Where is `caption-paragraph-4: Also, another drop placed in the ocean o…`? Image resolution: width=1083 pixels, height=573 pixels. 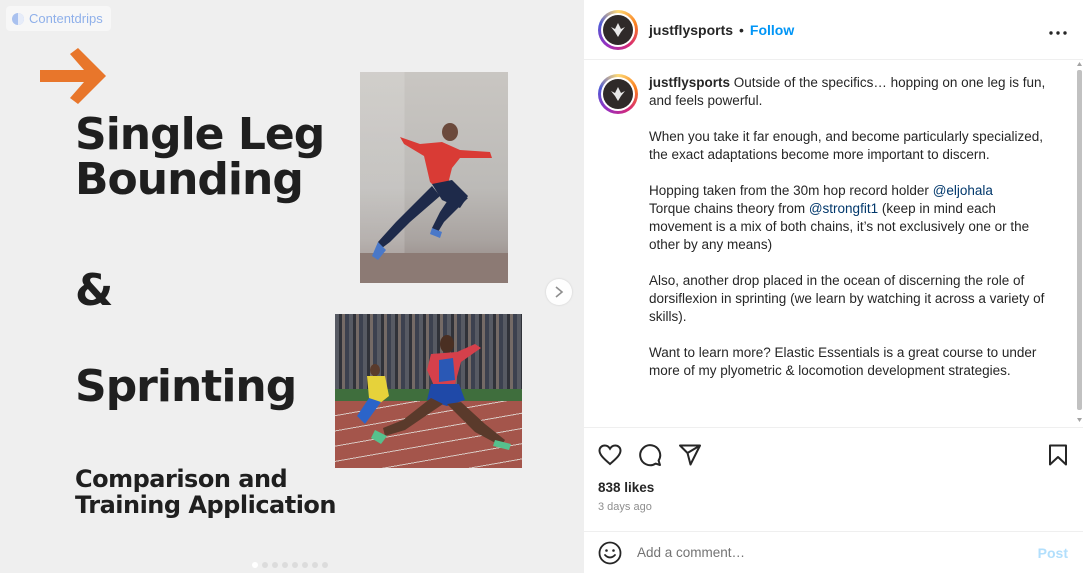 caption-paragraph-4: Also, another drop placed in the ocean o… is located at coordinates (847, 298).